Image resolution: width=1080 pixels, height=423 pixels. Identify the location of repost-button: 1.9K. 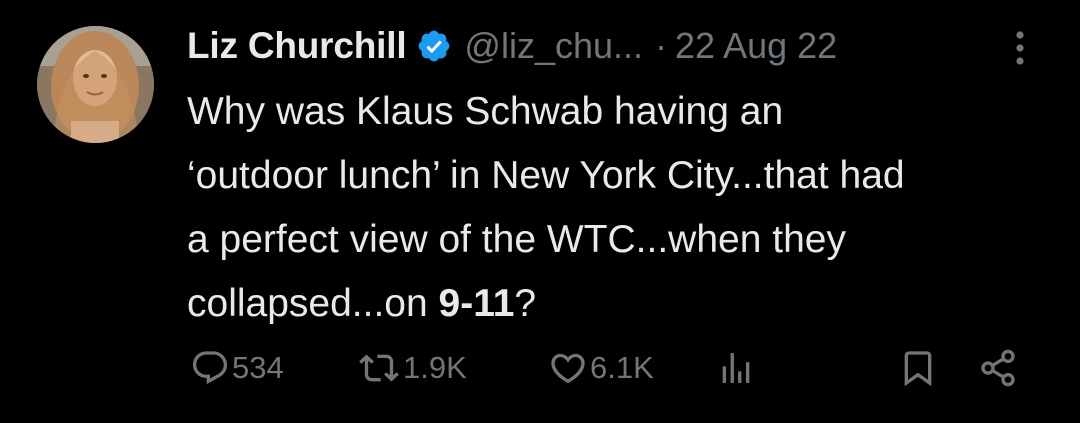
(412, 368).